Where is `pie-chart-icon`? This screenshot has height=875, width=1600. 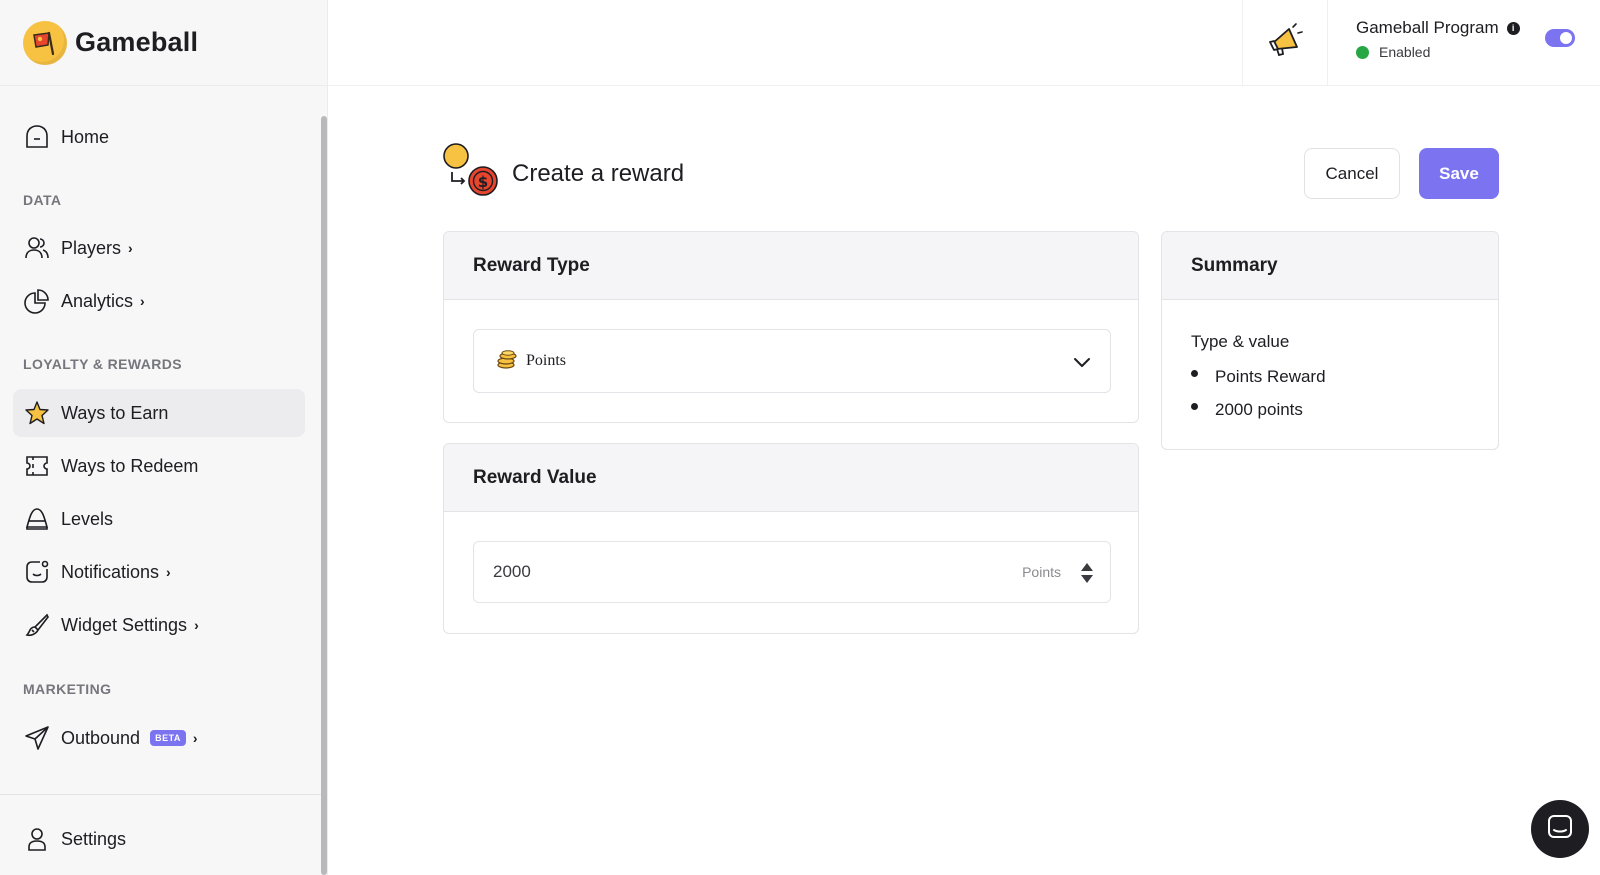
pie-chart-icon is located at coordinates (37, 301).